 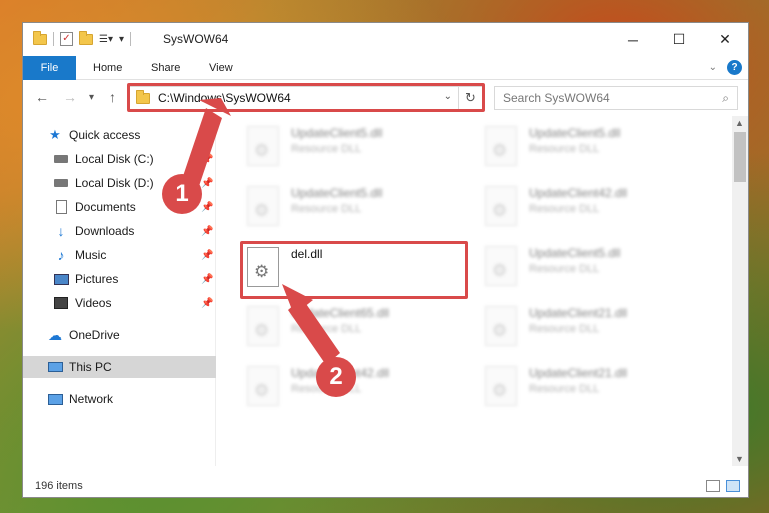 What do you see at coordinates (182, 194) in the screenshot?
I see `step-1-badge: 1` at bounding box center [182, 194].